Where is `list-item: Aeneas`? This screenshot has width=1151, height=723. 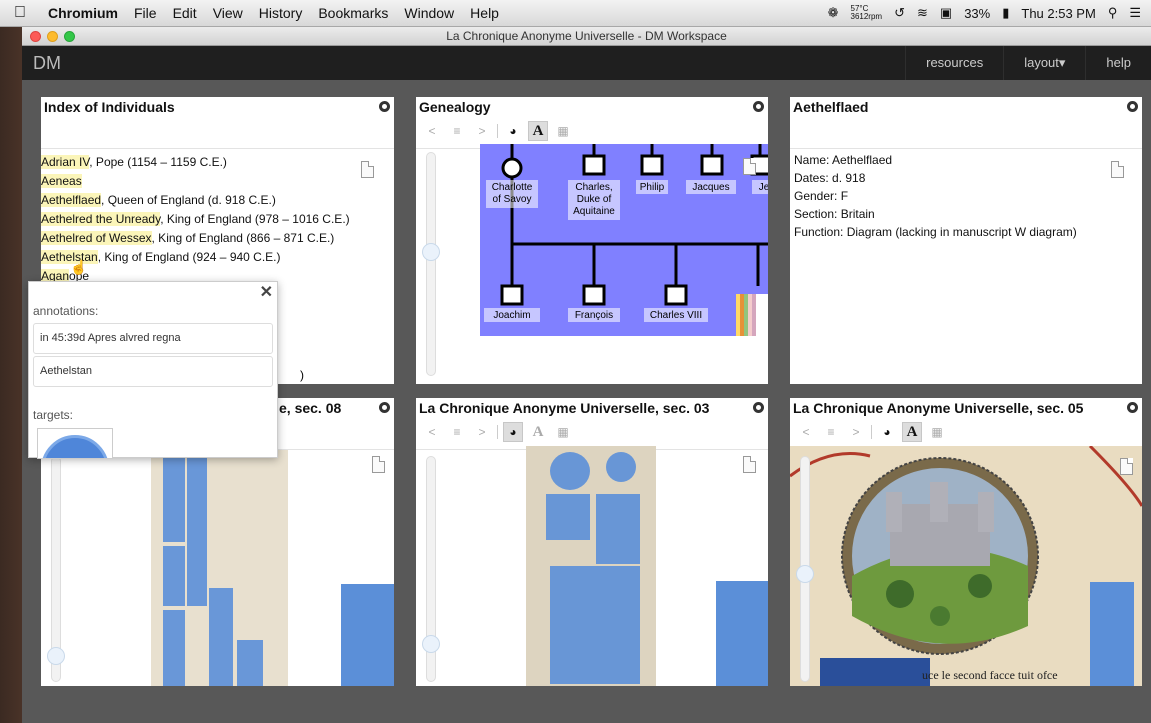 list-item: Aeneas is located at coordinates (195, 181).